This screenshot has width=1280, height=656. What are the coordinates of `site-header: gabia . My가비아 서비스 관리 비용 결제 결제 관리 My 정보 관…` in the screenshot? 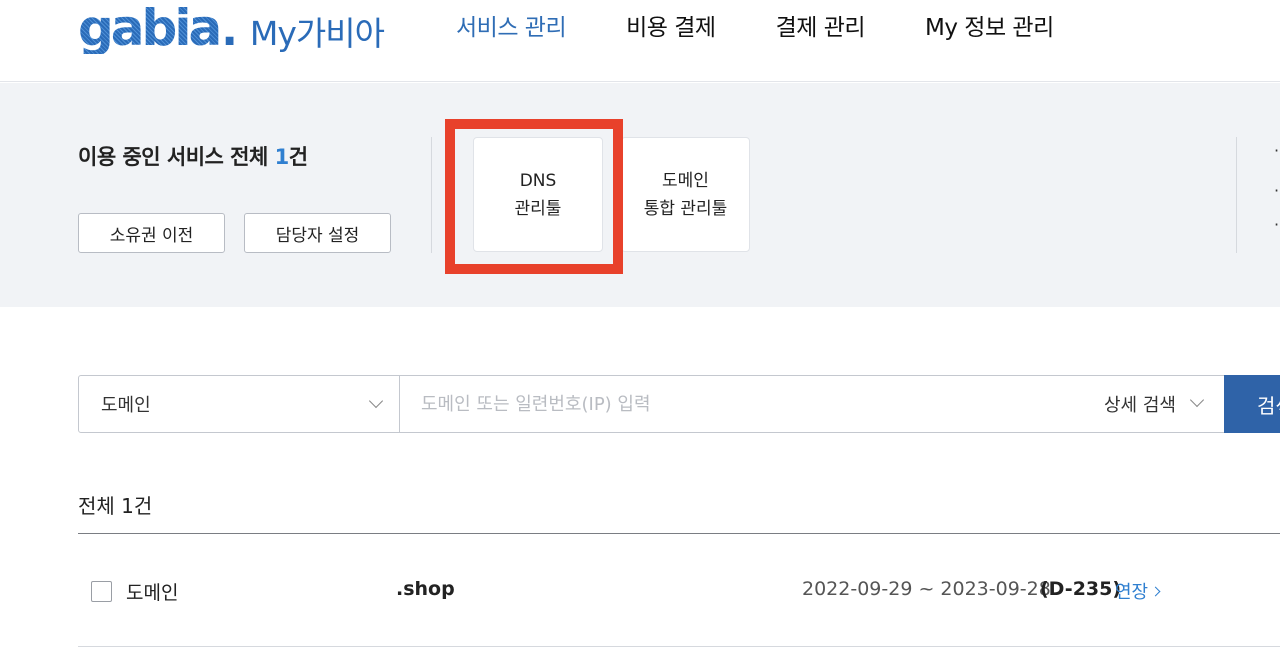 It's located at (640, 41).